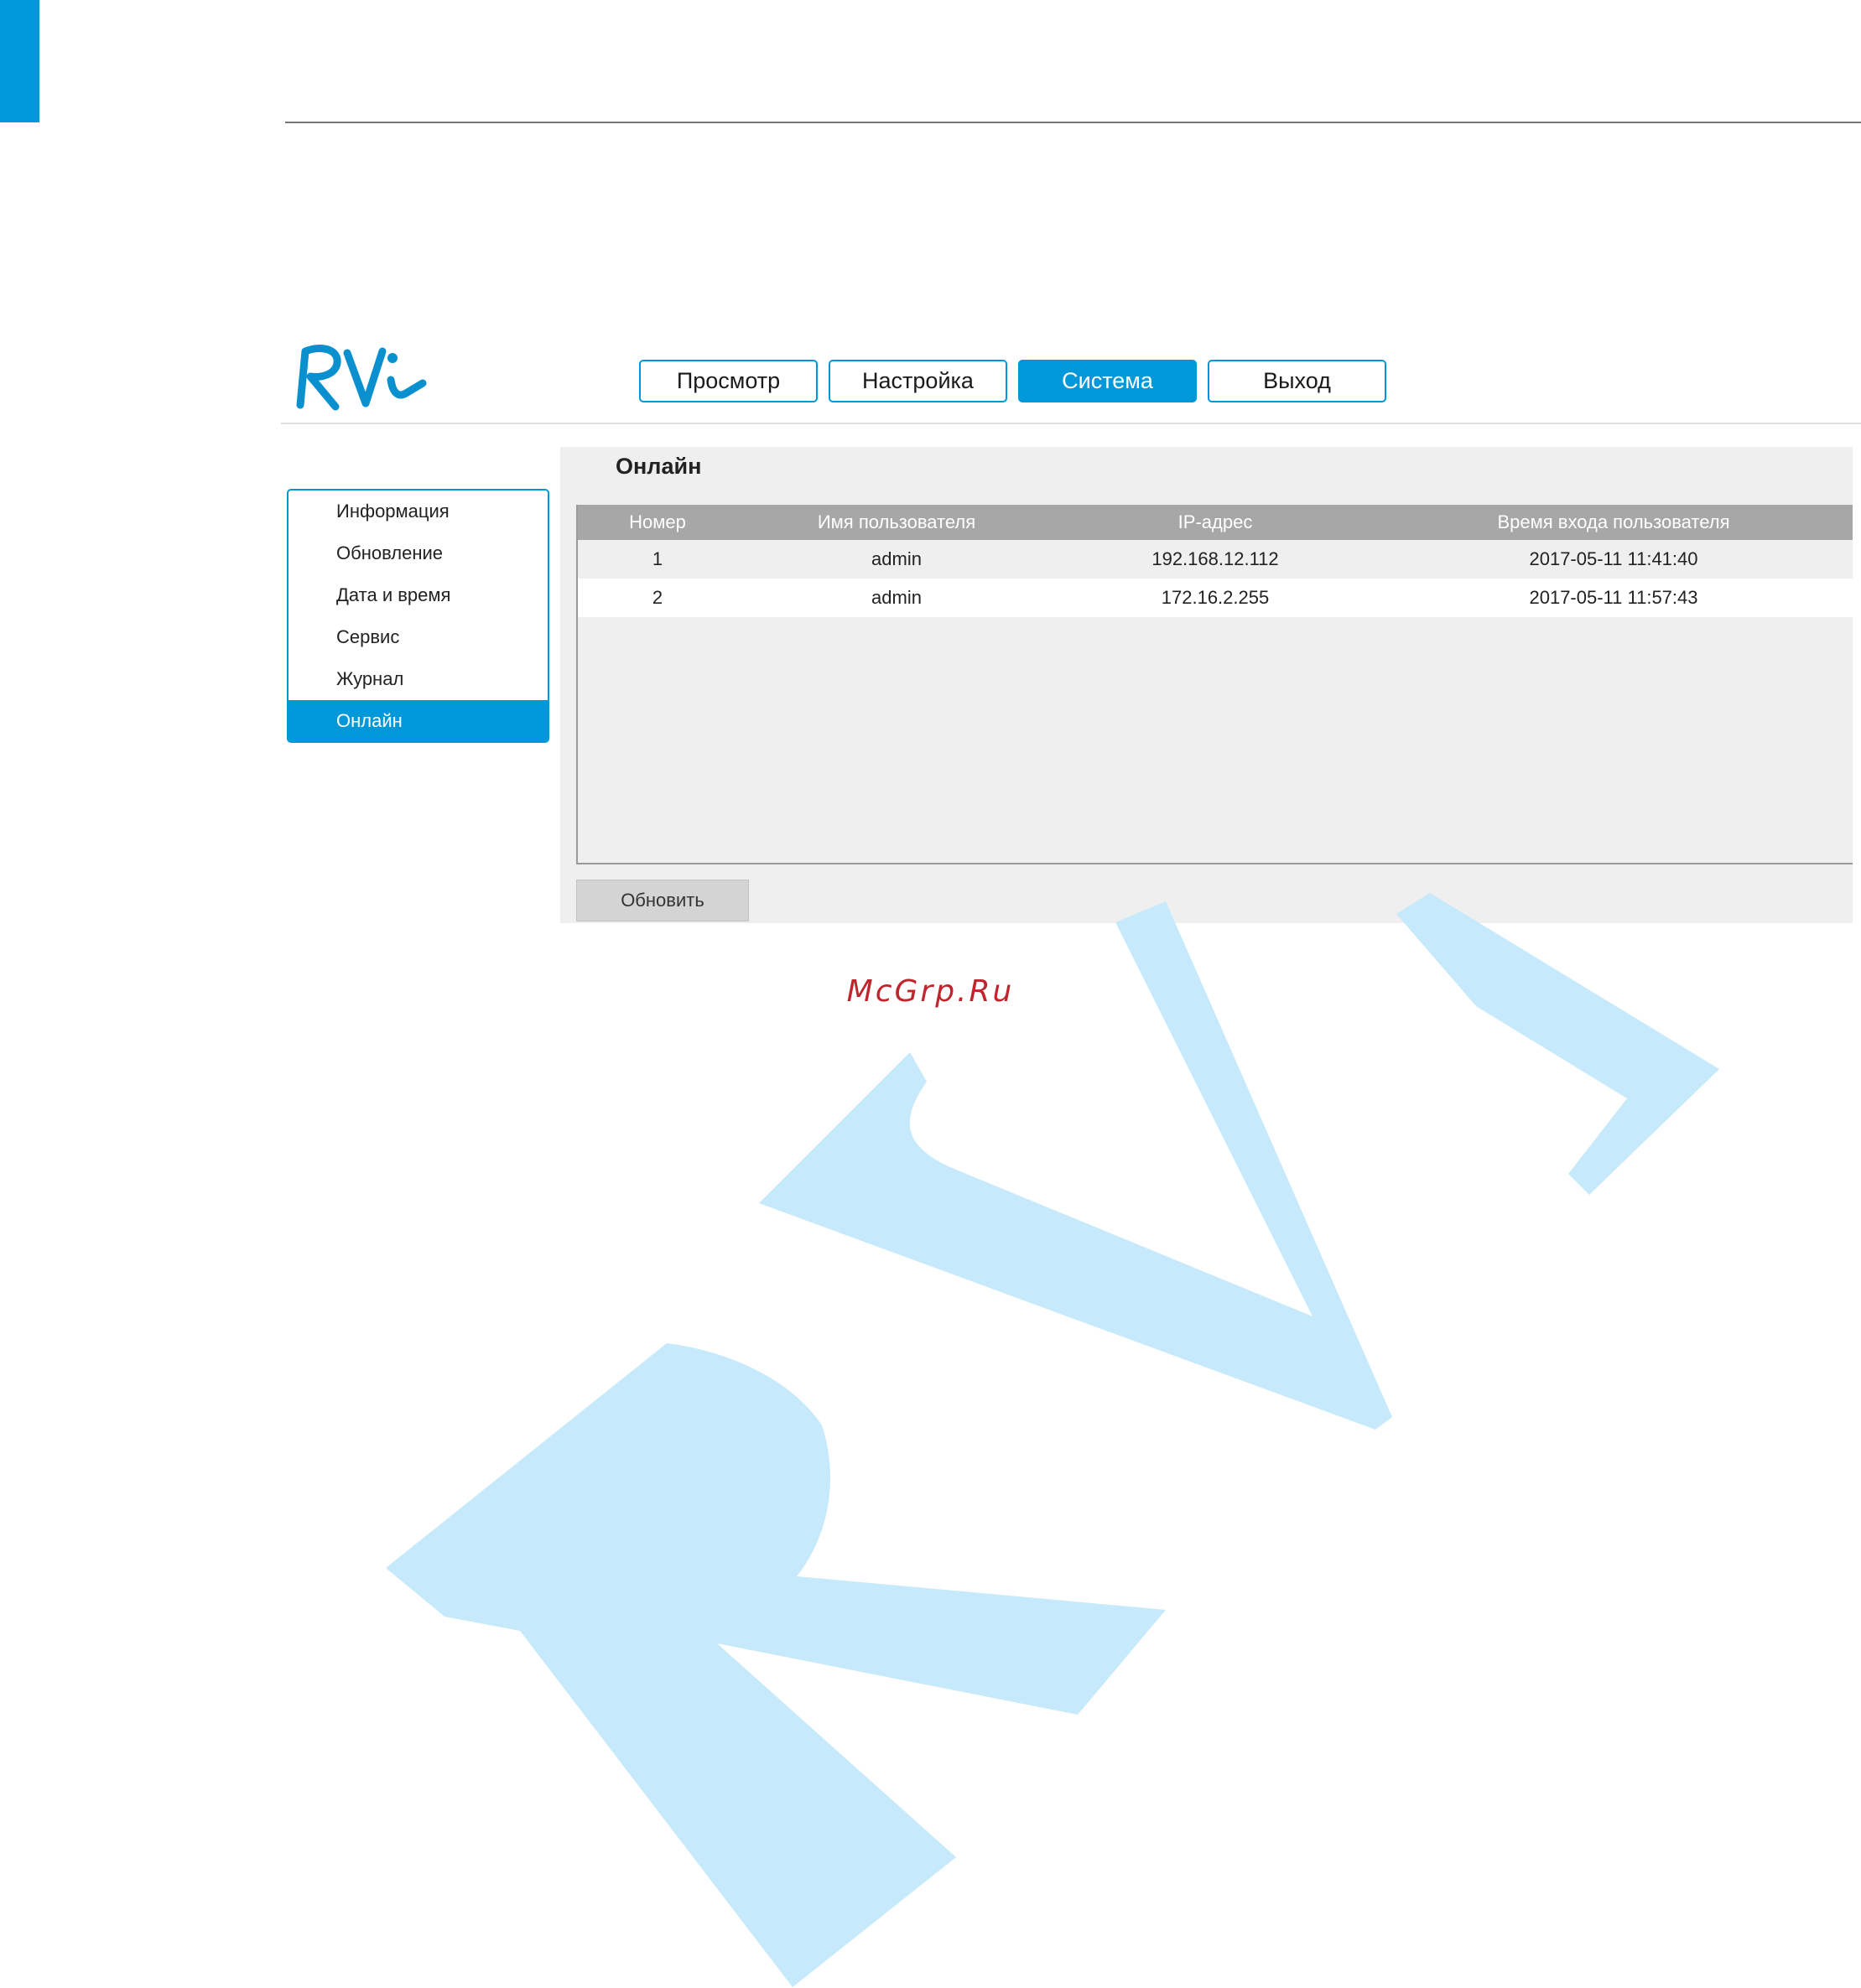 The width and height of the screenshot is (1861, 1988). What do you see at coordinates (1107, 381) in the screenshot?
I see `nav-system-button: Система` at bounding box center [1107, 381].